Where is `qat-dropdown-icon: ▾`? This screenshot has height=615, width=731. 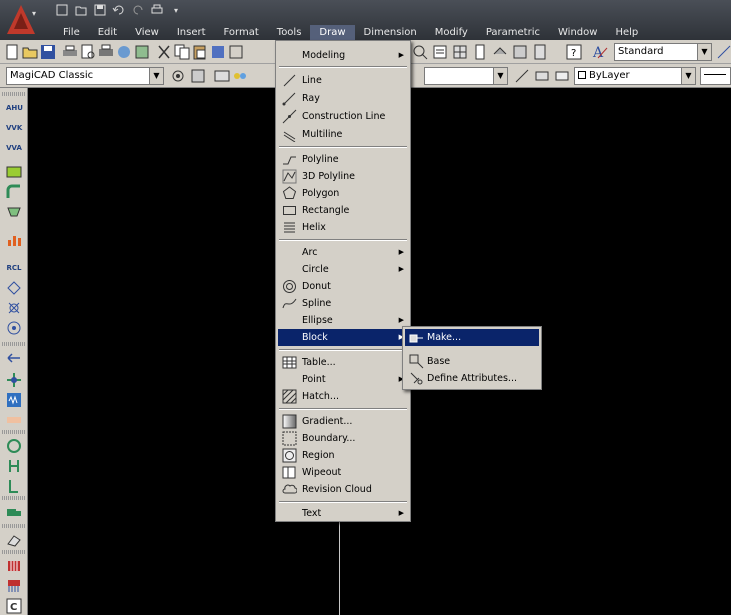
qat-dropdown-icon: ▾ is located at coordinates (176, 10).